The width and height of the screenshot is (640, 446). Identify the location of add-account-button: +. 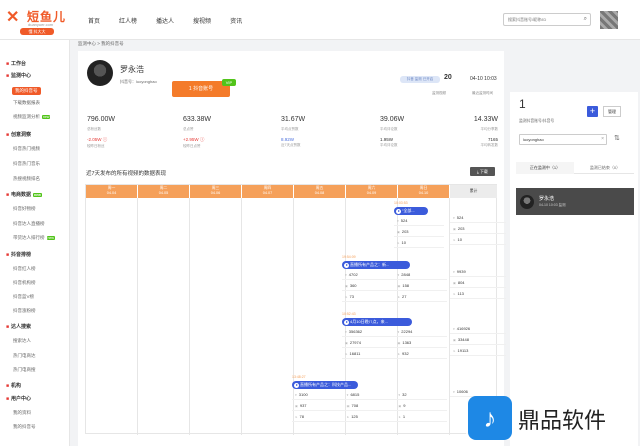
(592, 111).